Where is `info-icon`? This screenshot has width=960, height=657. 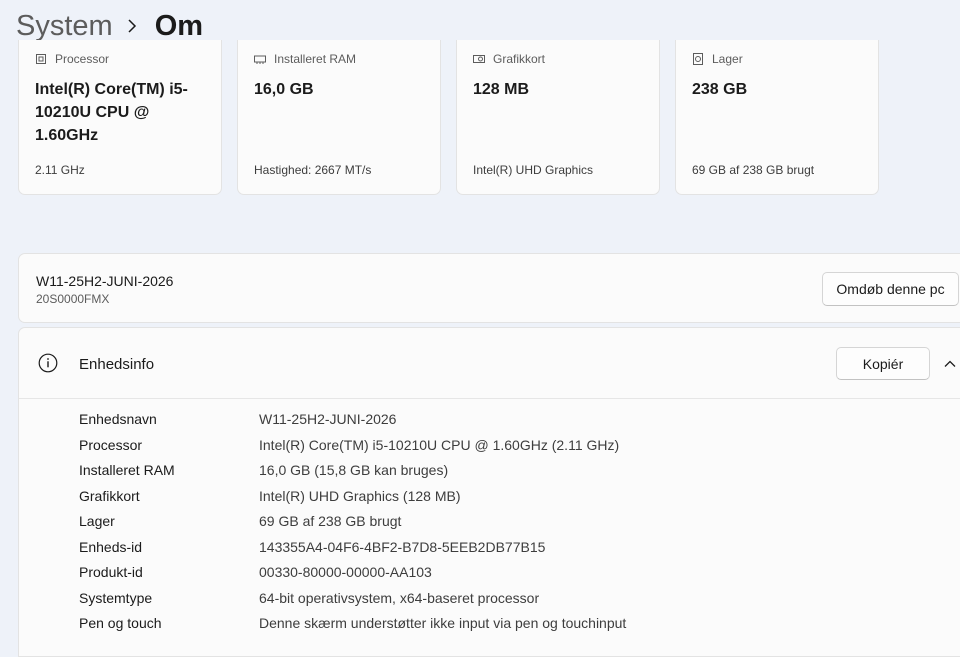
info-icon is located at coordinates (48, 363).